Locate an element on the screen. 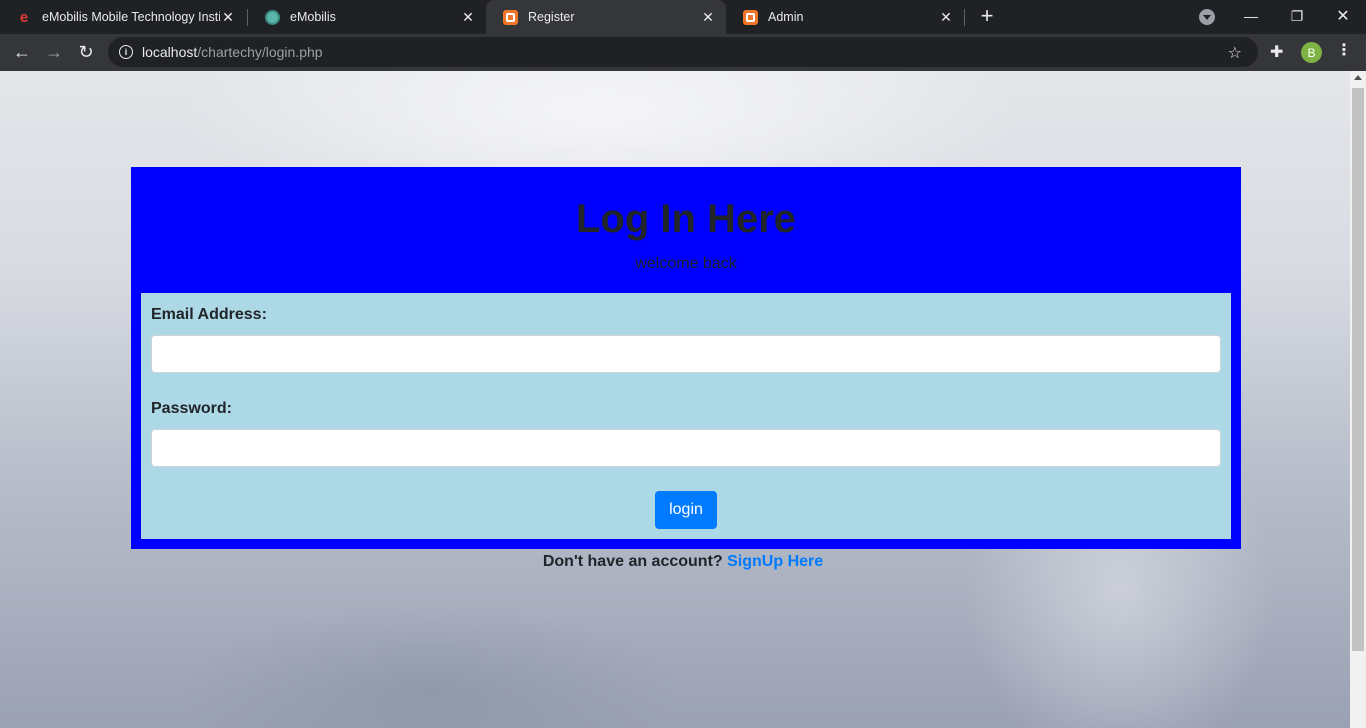  info-icon: i is located at coordinates (126, 52).